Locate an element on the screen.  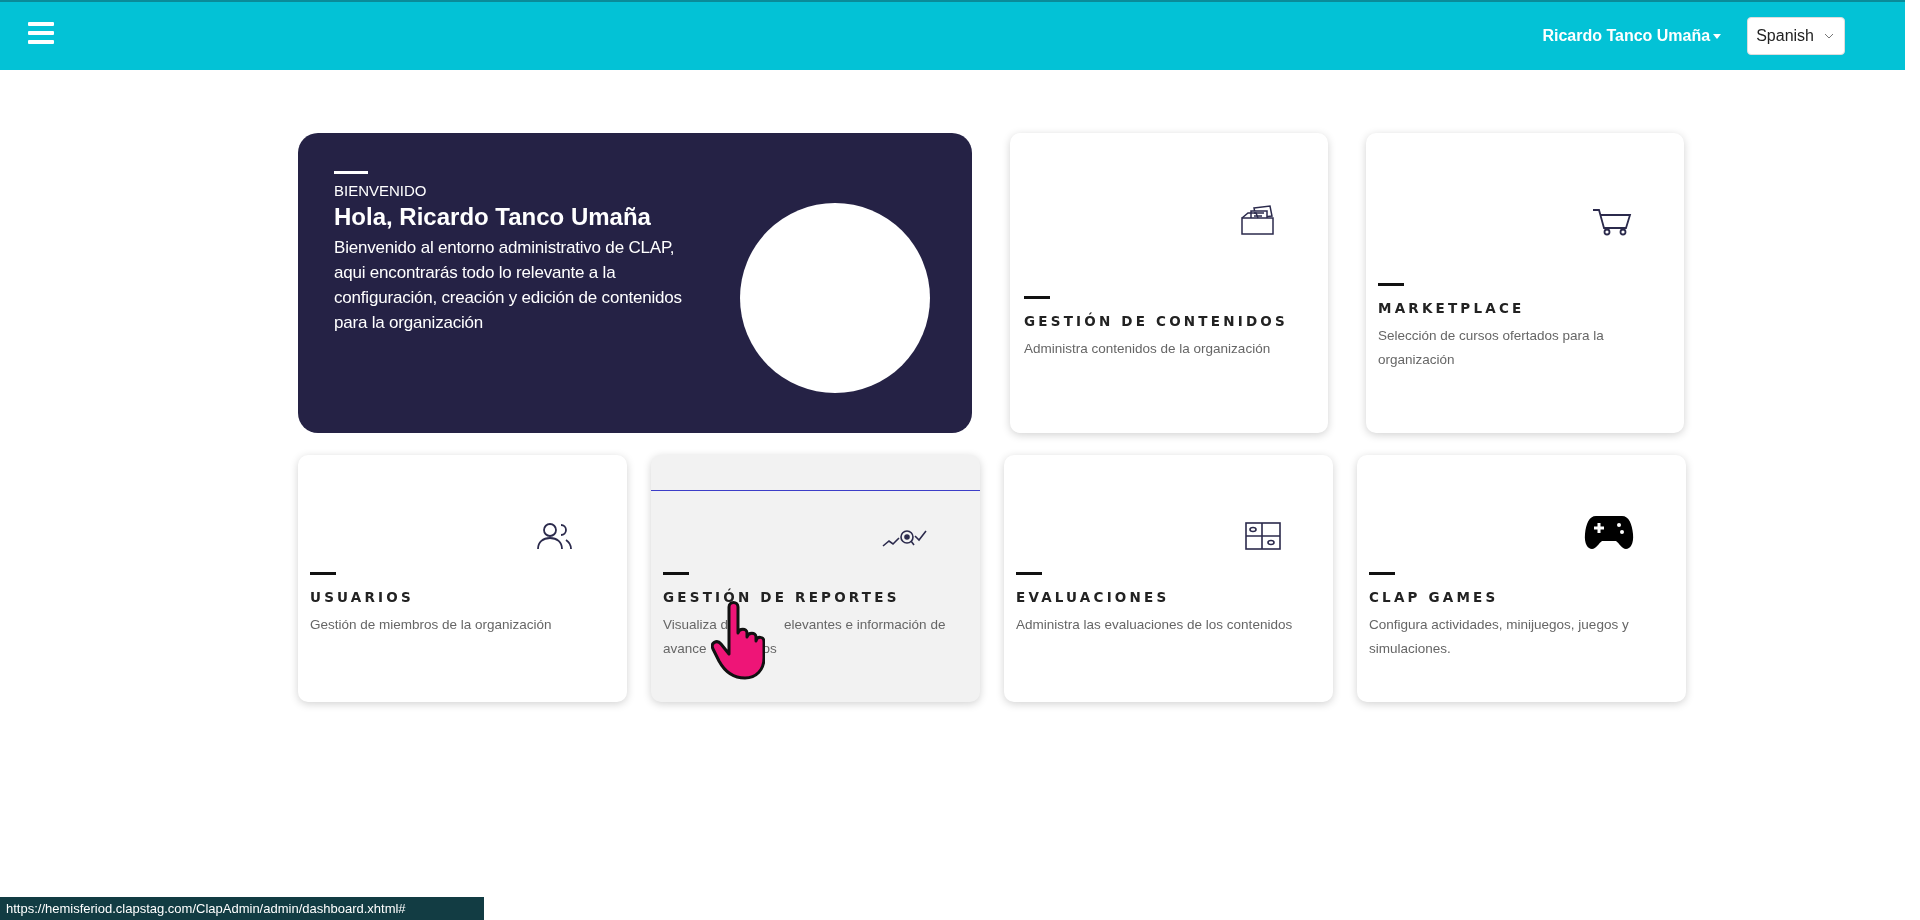
gamepad-icon is located at coordinates (1609, 532).